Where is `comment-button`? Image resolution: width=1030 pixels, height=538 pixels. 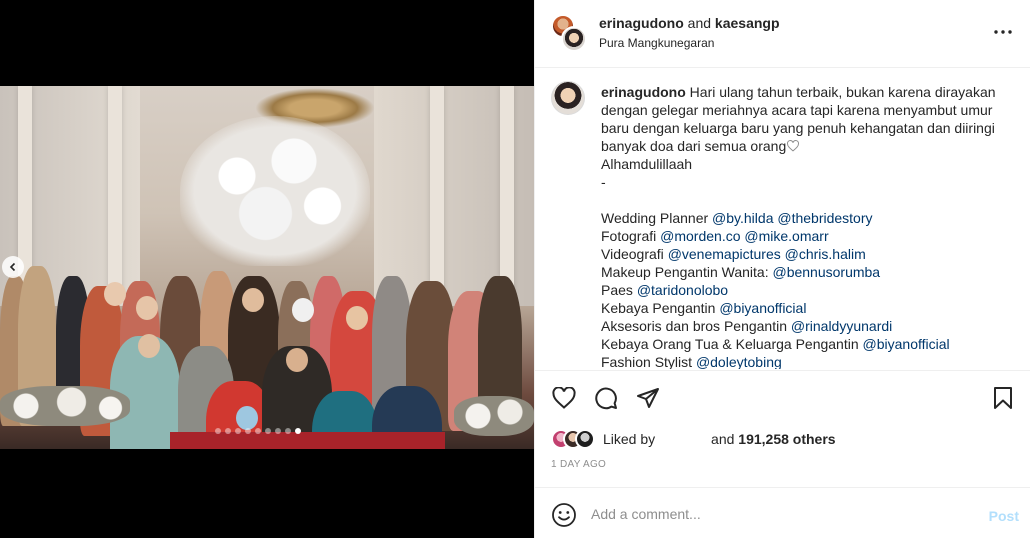 comment-button is located at coordinates (606, 398).